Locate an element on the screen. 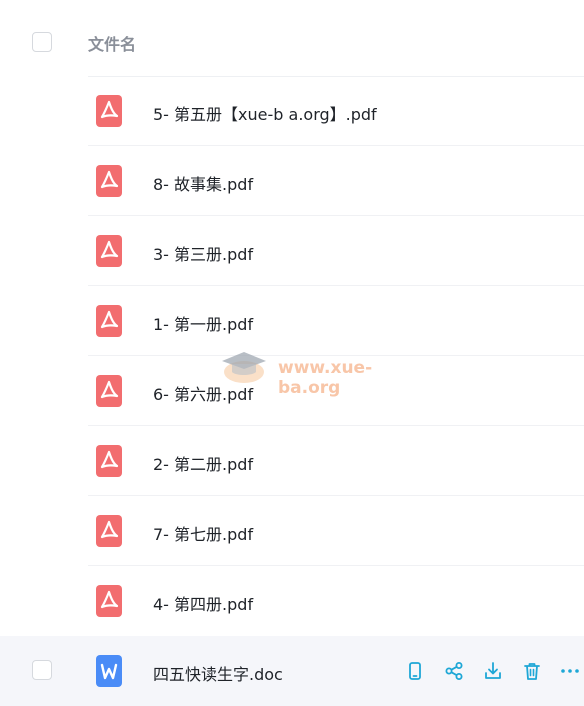 The image size is (584, 706). file-row: 7- 第七册.pdf is located at coordinates (292, 531).